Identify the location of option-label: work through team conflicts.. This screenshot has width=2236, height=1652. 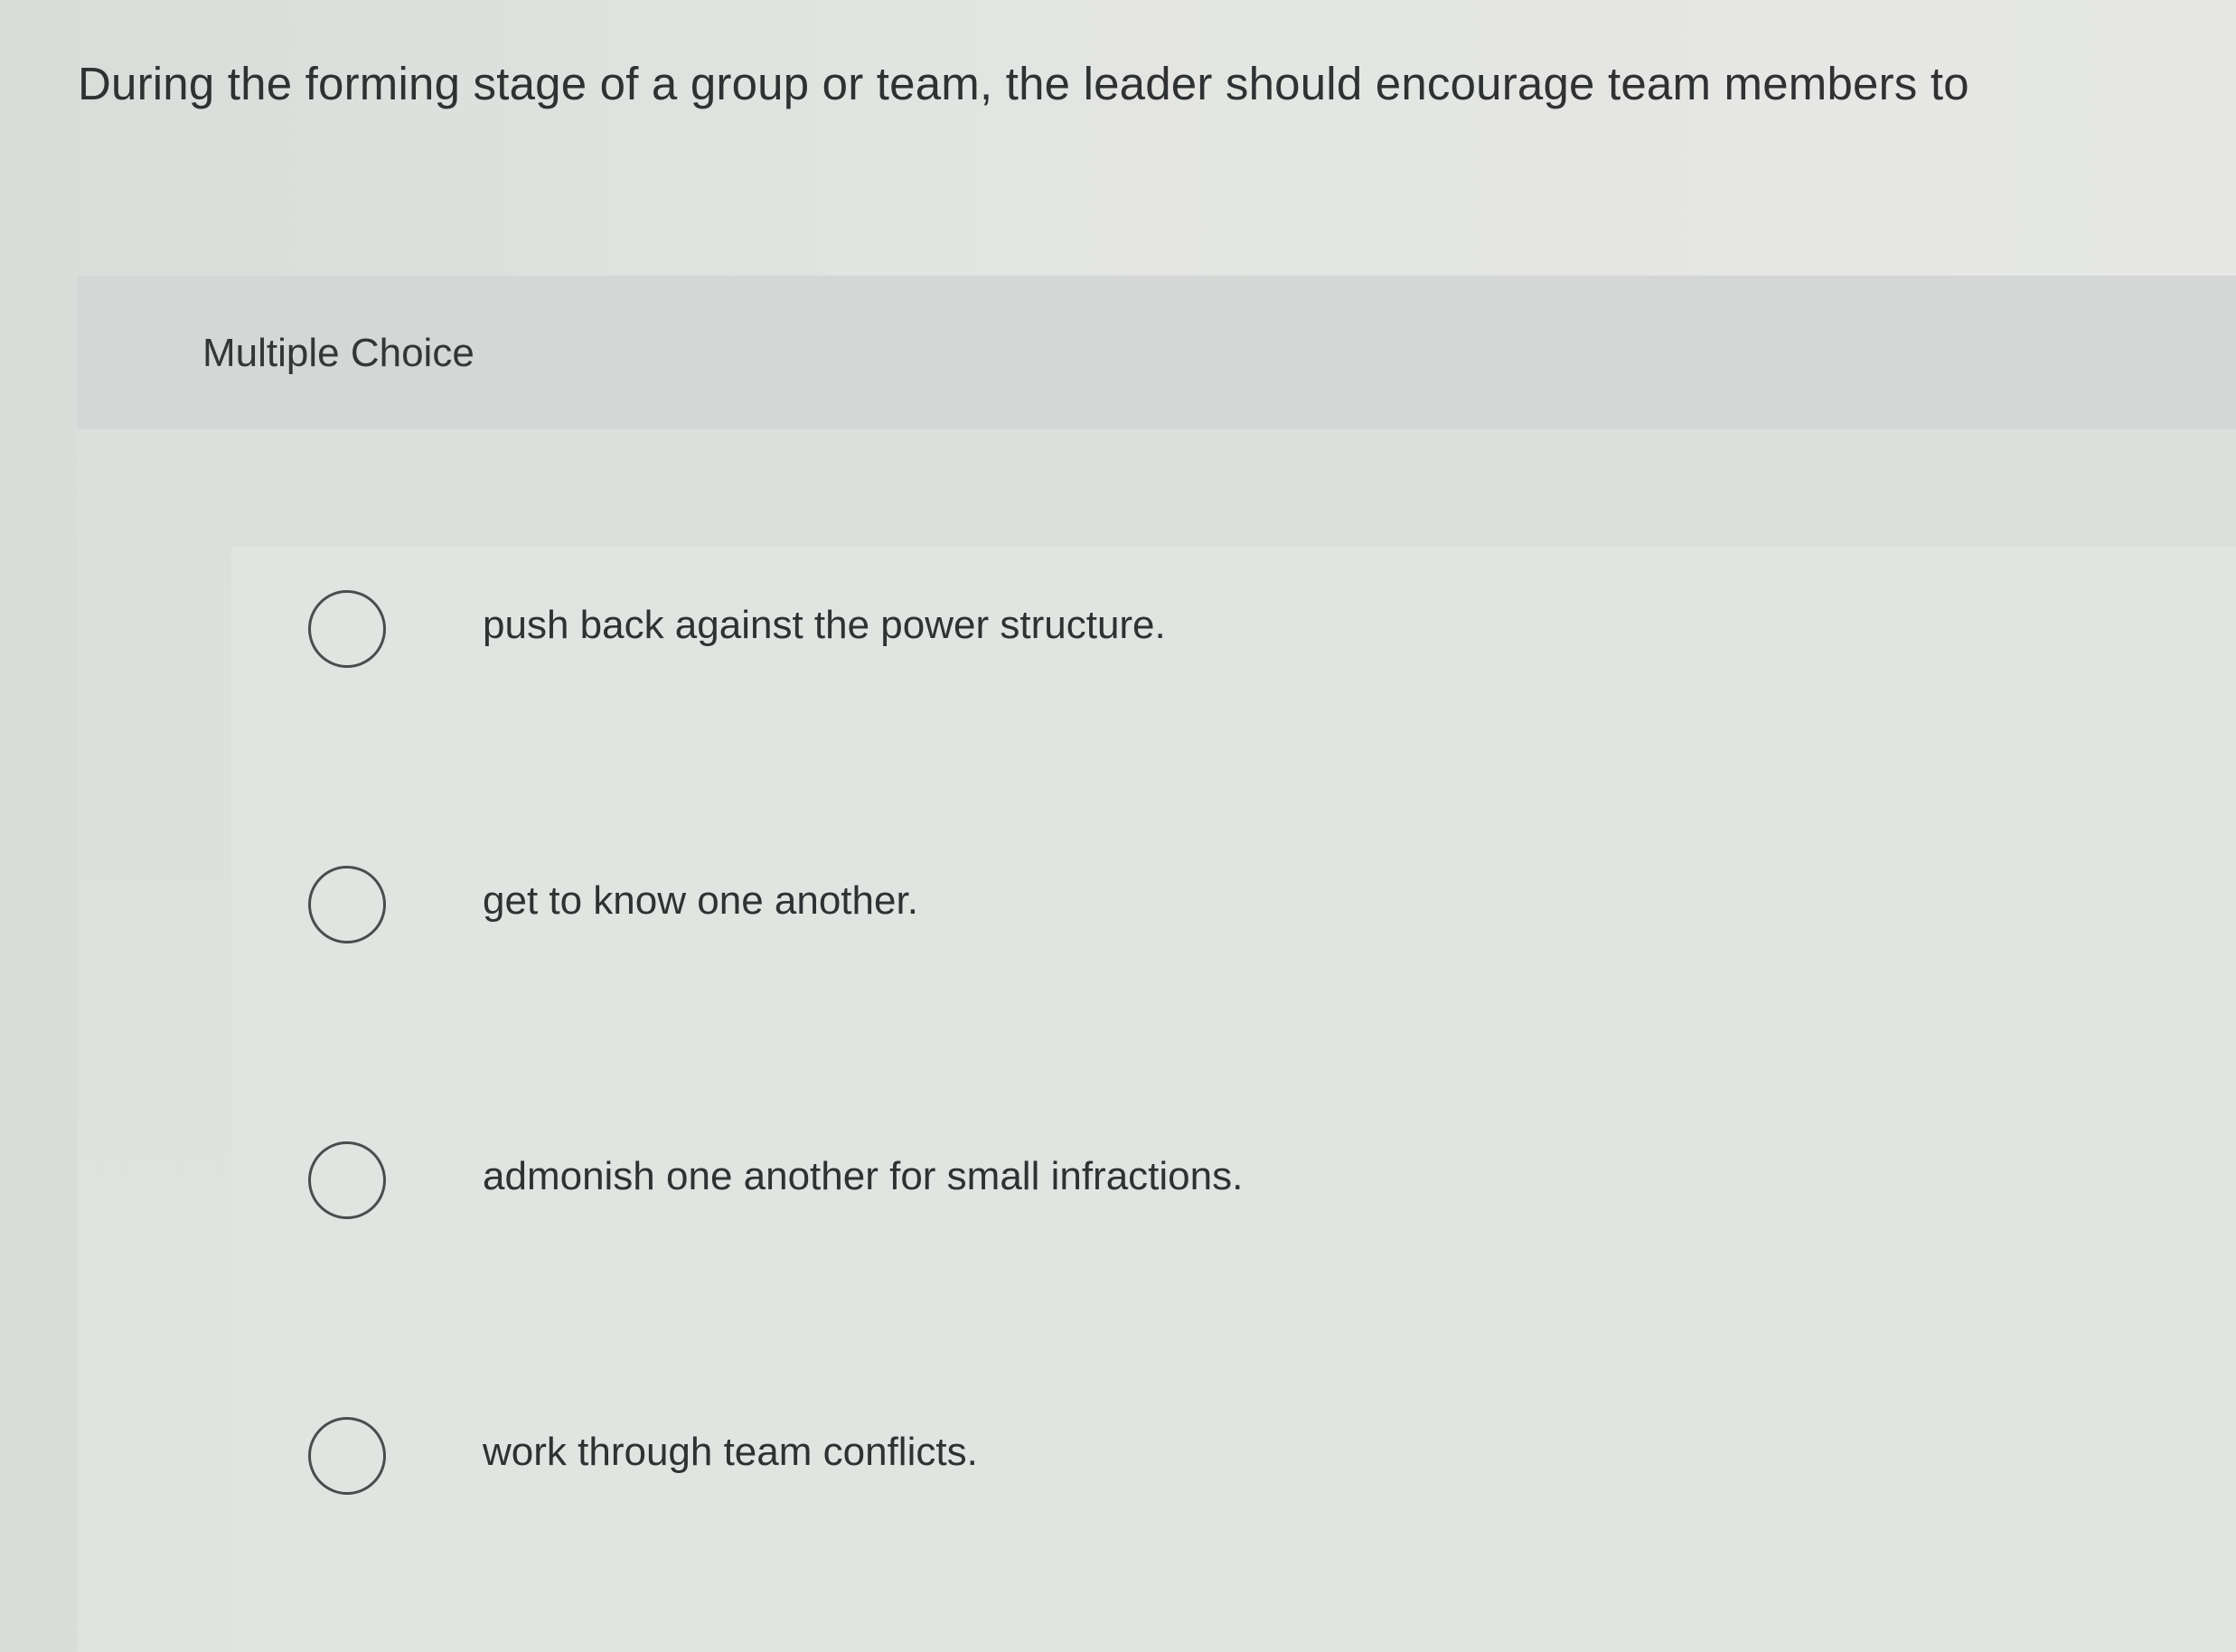
(730, 1452).